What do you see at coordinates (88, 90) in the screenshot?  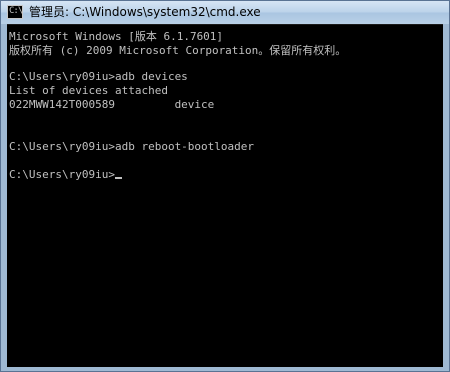 I see `console-line: List of devices attached` at bounding box center [88, 90].